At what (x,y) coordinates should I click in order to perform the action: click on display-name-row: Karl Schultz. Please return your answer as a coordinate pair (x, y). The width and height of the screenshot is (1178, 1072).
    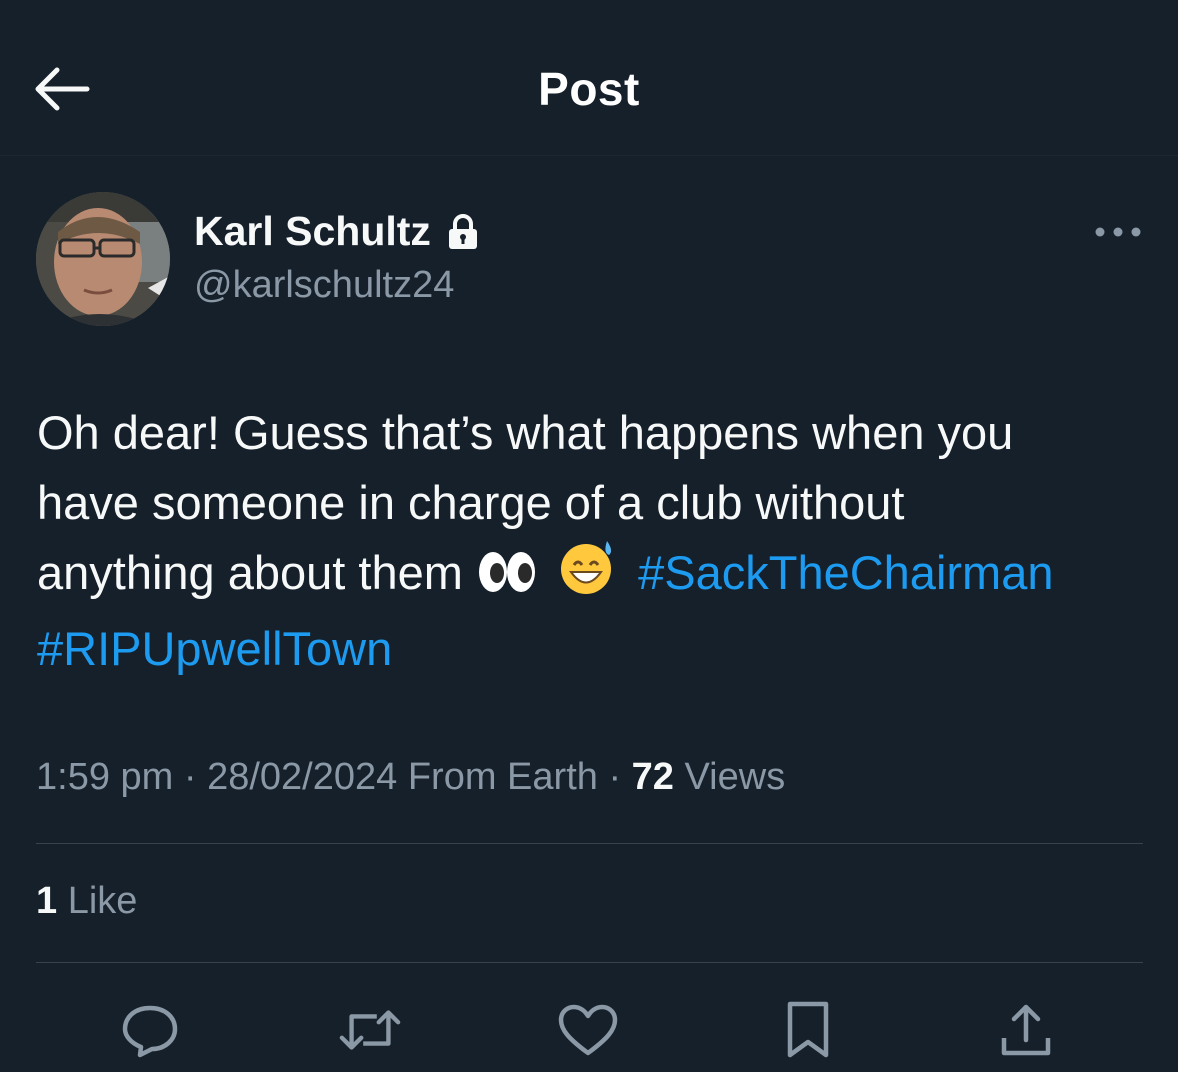
    Looking at the image, I should click on (336, 231).